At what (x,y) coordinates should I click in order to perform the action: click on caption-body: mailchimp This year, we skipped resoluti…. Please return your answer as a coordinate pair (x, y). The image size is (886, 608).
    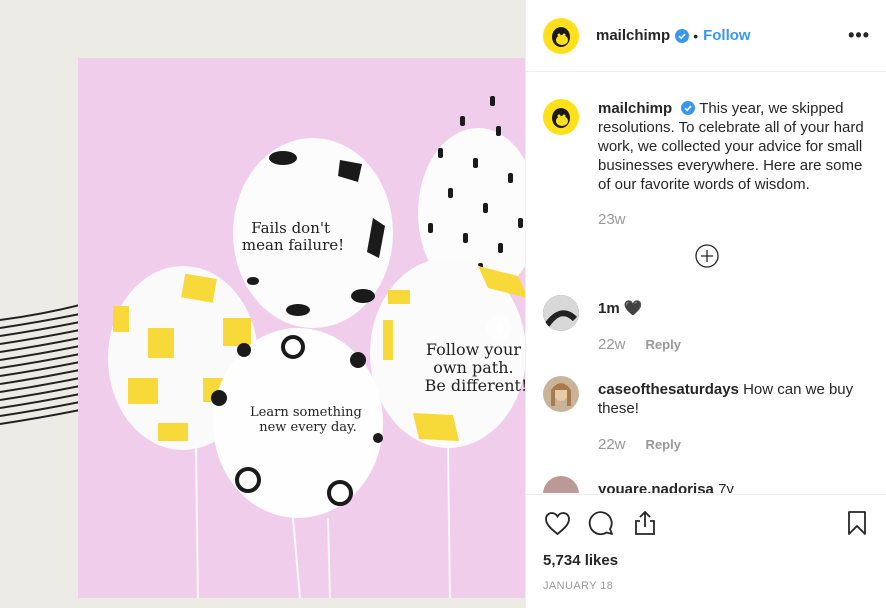
    Looking at the image, I should click on (737, 164).